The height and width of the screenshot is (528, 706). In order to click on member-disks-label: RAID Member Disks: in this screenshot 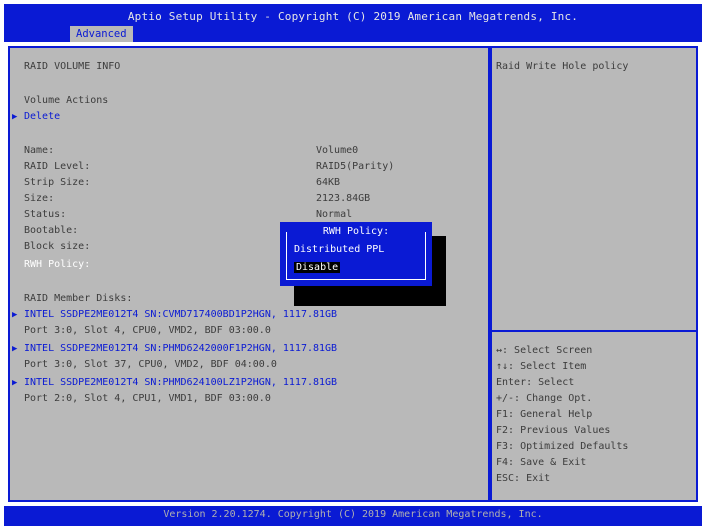, I will do `click(78, 298)`.